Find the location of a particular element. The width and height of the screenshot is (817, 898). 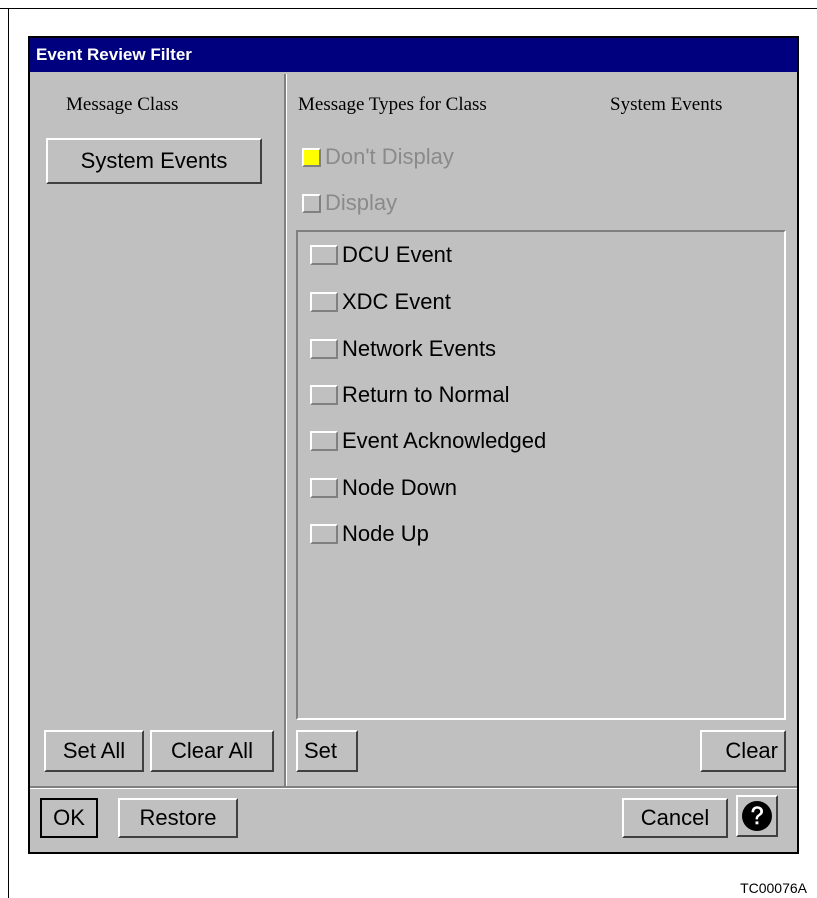

set-button: Set is located at coordinates (327, 751).